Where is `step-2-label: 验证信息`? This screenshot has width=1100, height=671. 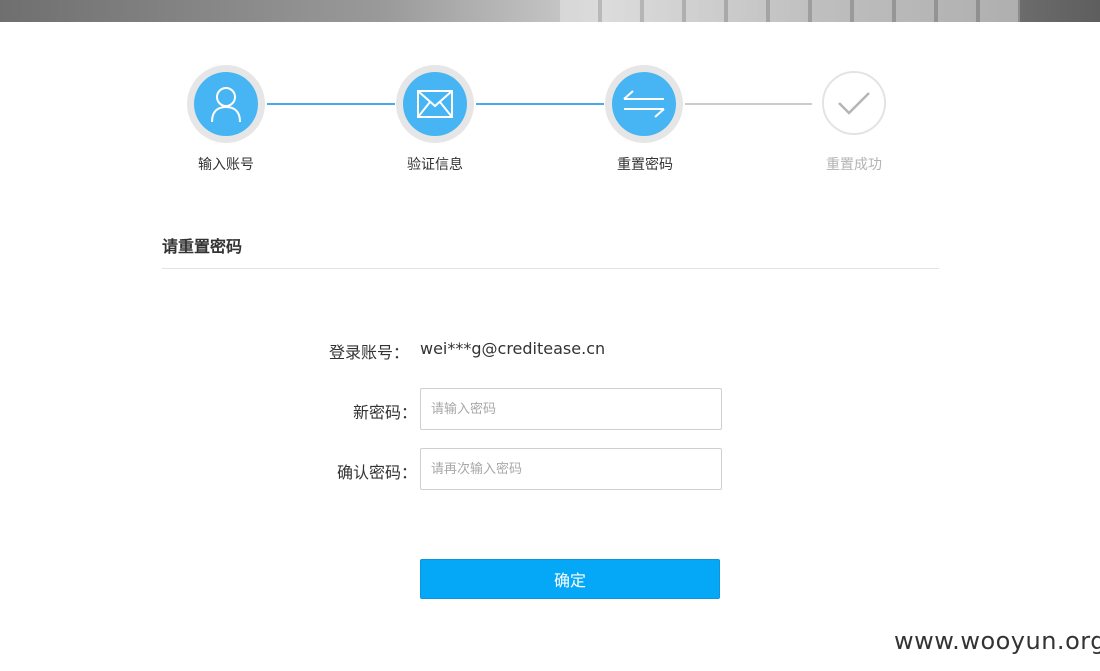 step-2-label: 验证信息 is located at coordinates (435, 165).